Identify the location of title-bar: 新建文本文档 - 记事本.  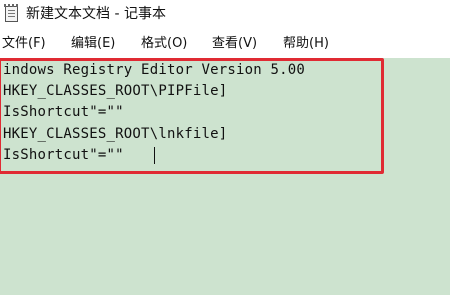
(225, 15).